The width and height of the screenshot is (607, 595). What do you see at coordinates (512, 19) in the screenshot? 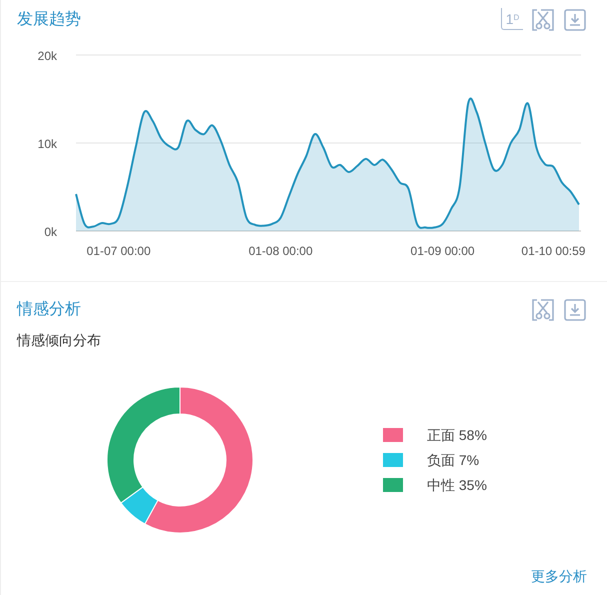
I see `toggle-button: 1$^{D}$` at bounding box center [512, 19].